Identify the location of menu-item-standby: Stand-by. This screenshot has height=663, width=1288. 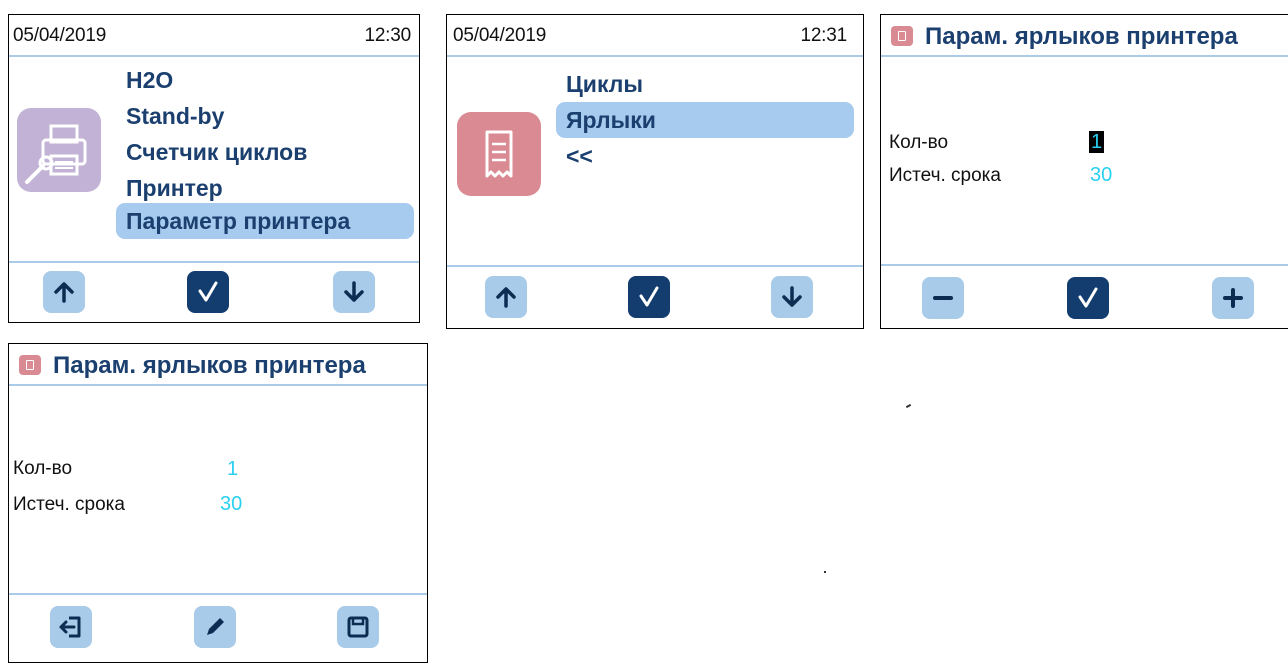
(175, 116).